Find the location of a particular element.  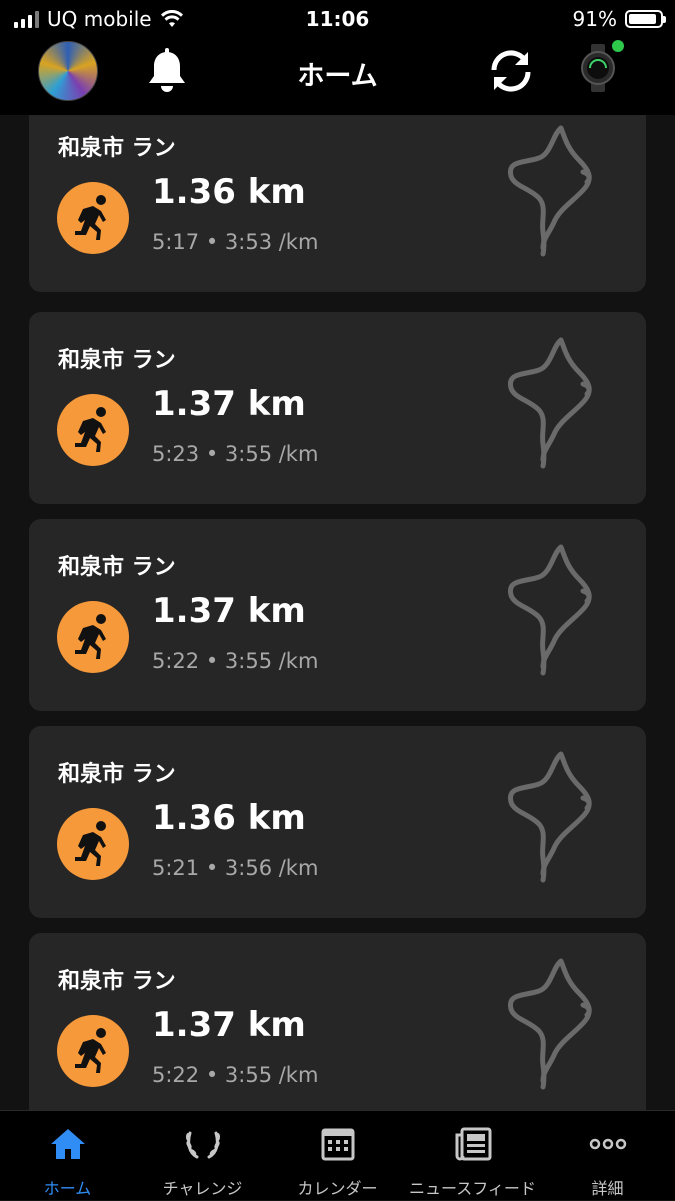

home-icon is located at coordinates (67, 1144).